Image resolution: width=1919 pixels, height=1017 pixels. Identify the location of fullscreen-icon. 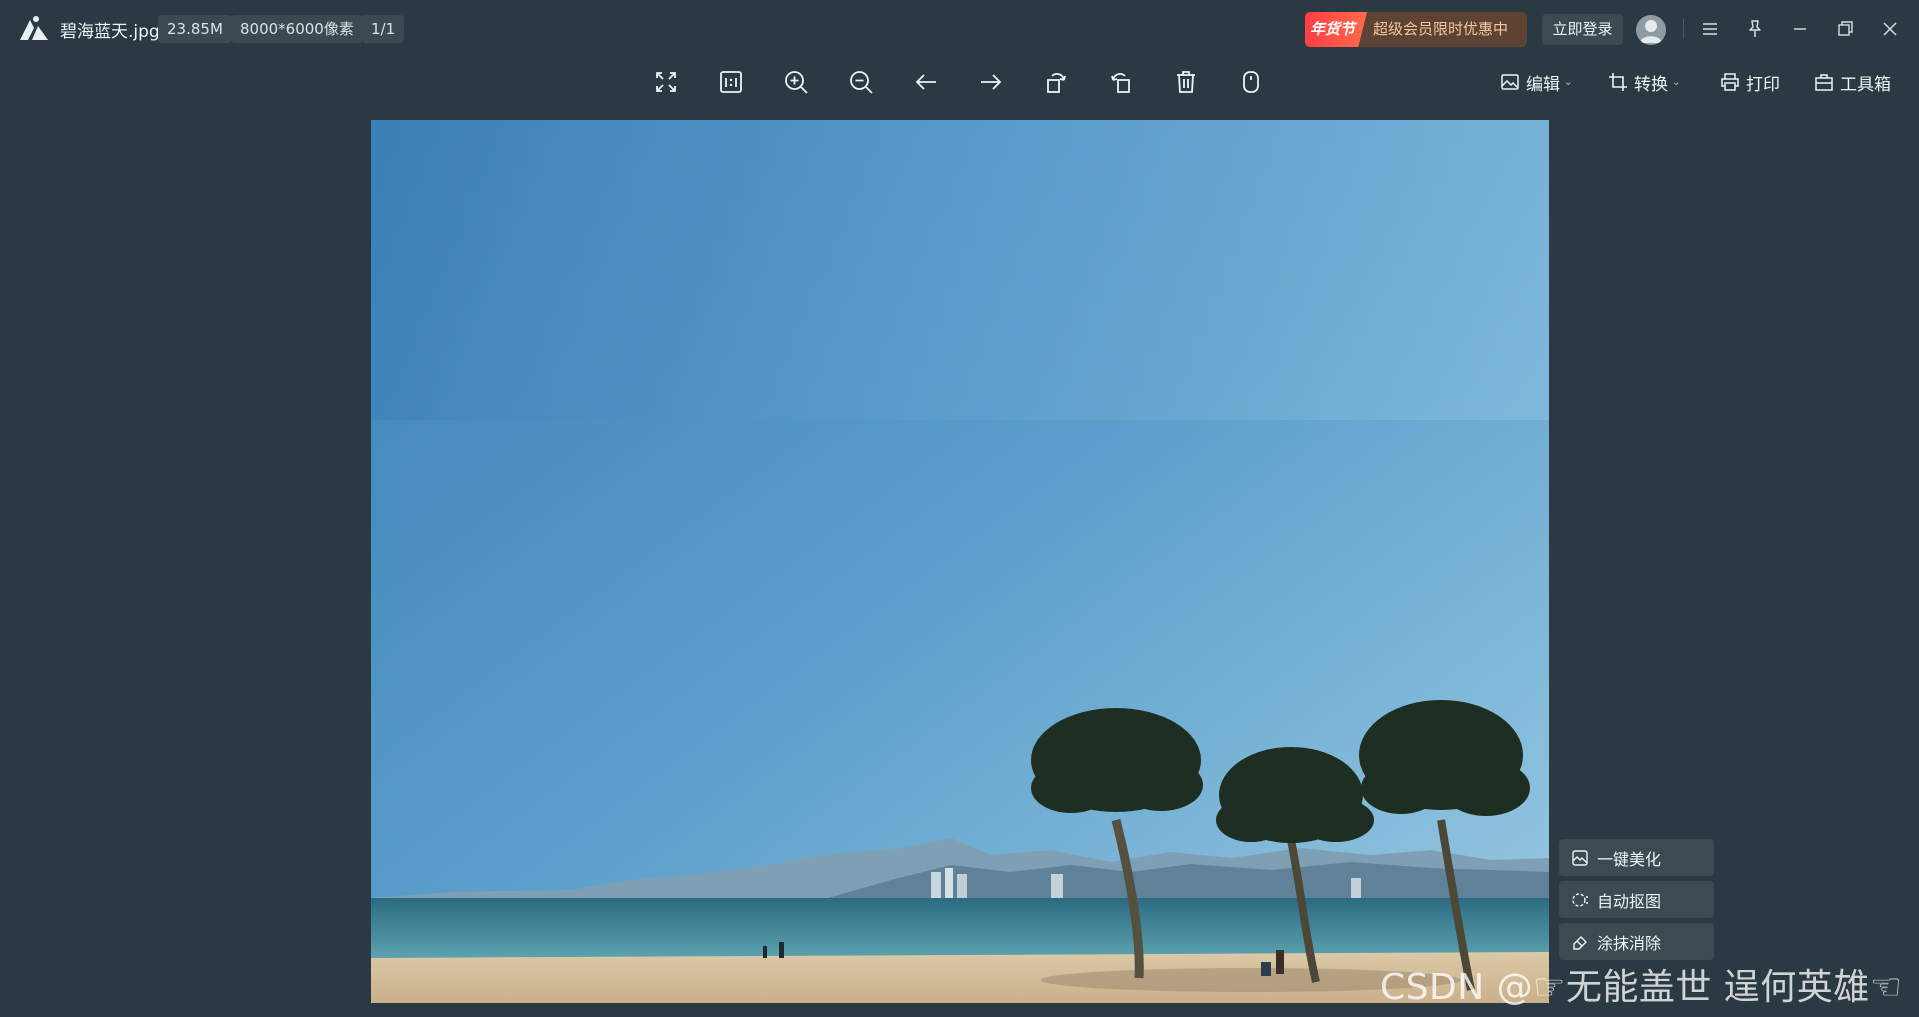
(666, 82).